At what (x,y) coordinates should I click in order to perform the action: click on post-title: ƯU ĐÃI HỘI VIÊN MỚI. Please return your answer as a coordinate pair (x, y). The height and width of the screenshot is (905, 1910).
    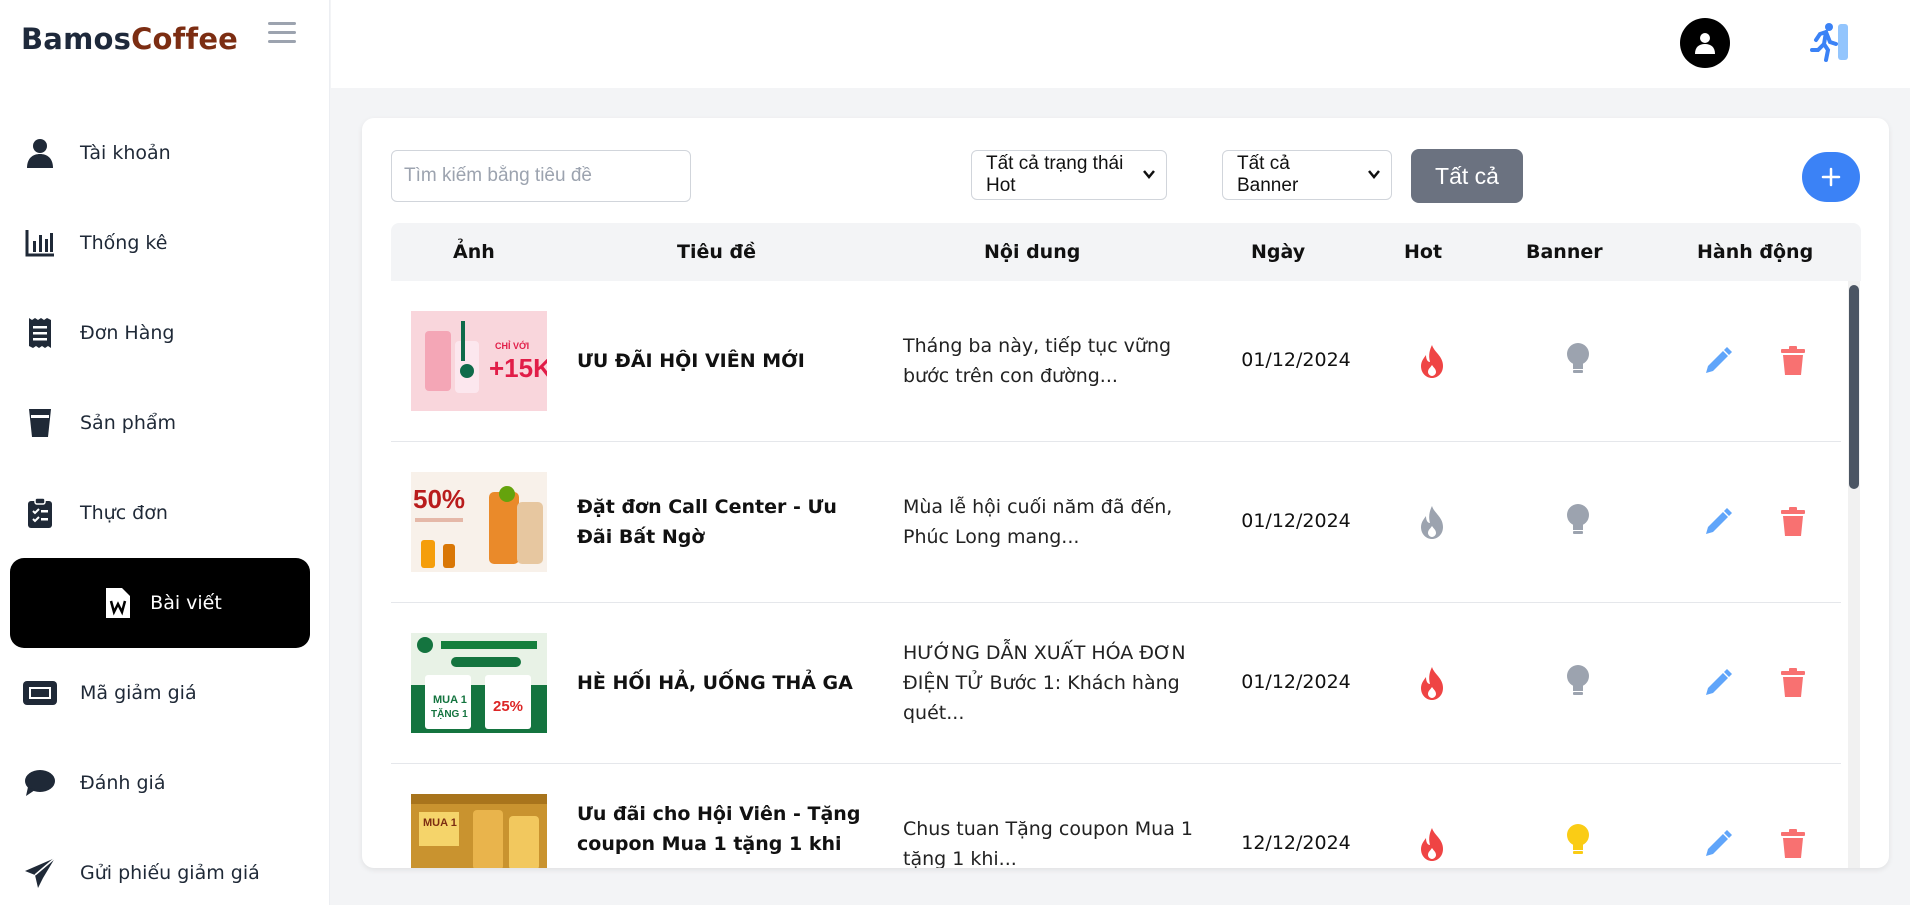
    Looking at the image, I should click on (691, 361).